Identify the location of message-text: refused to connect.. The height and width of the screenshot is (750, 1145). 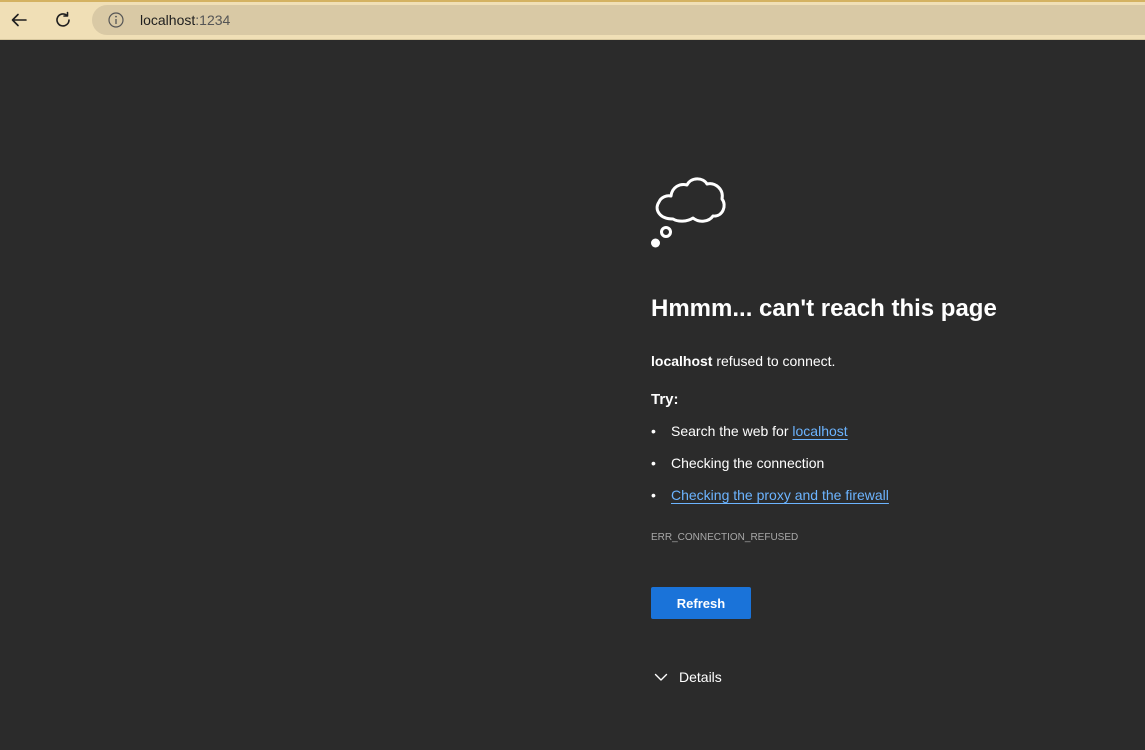
(774, 361).